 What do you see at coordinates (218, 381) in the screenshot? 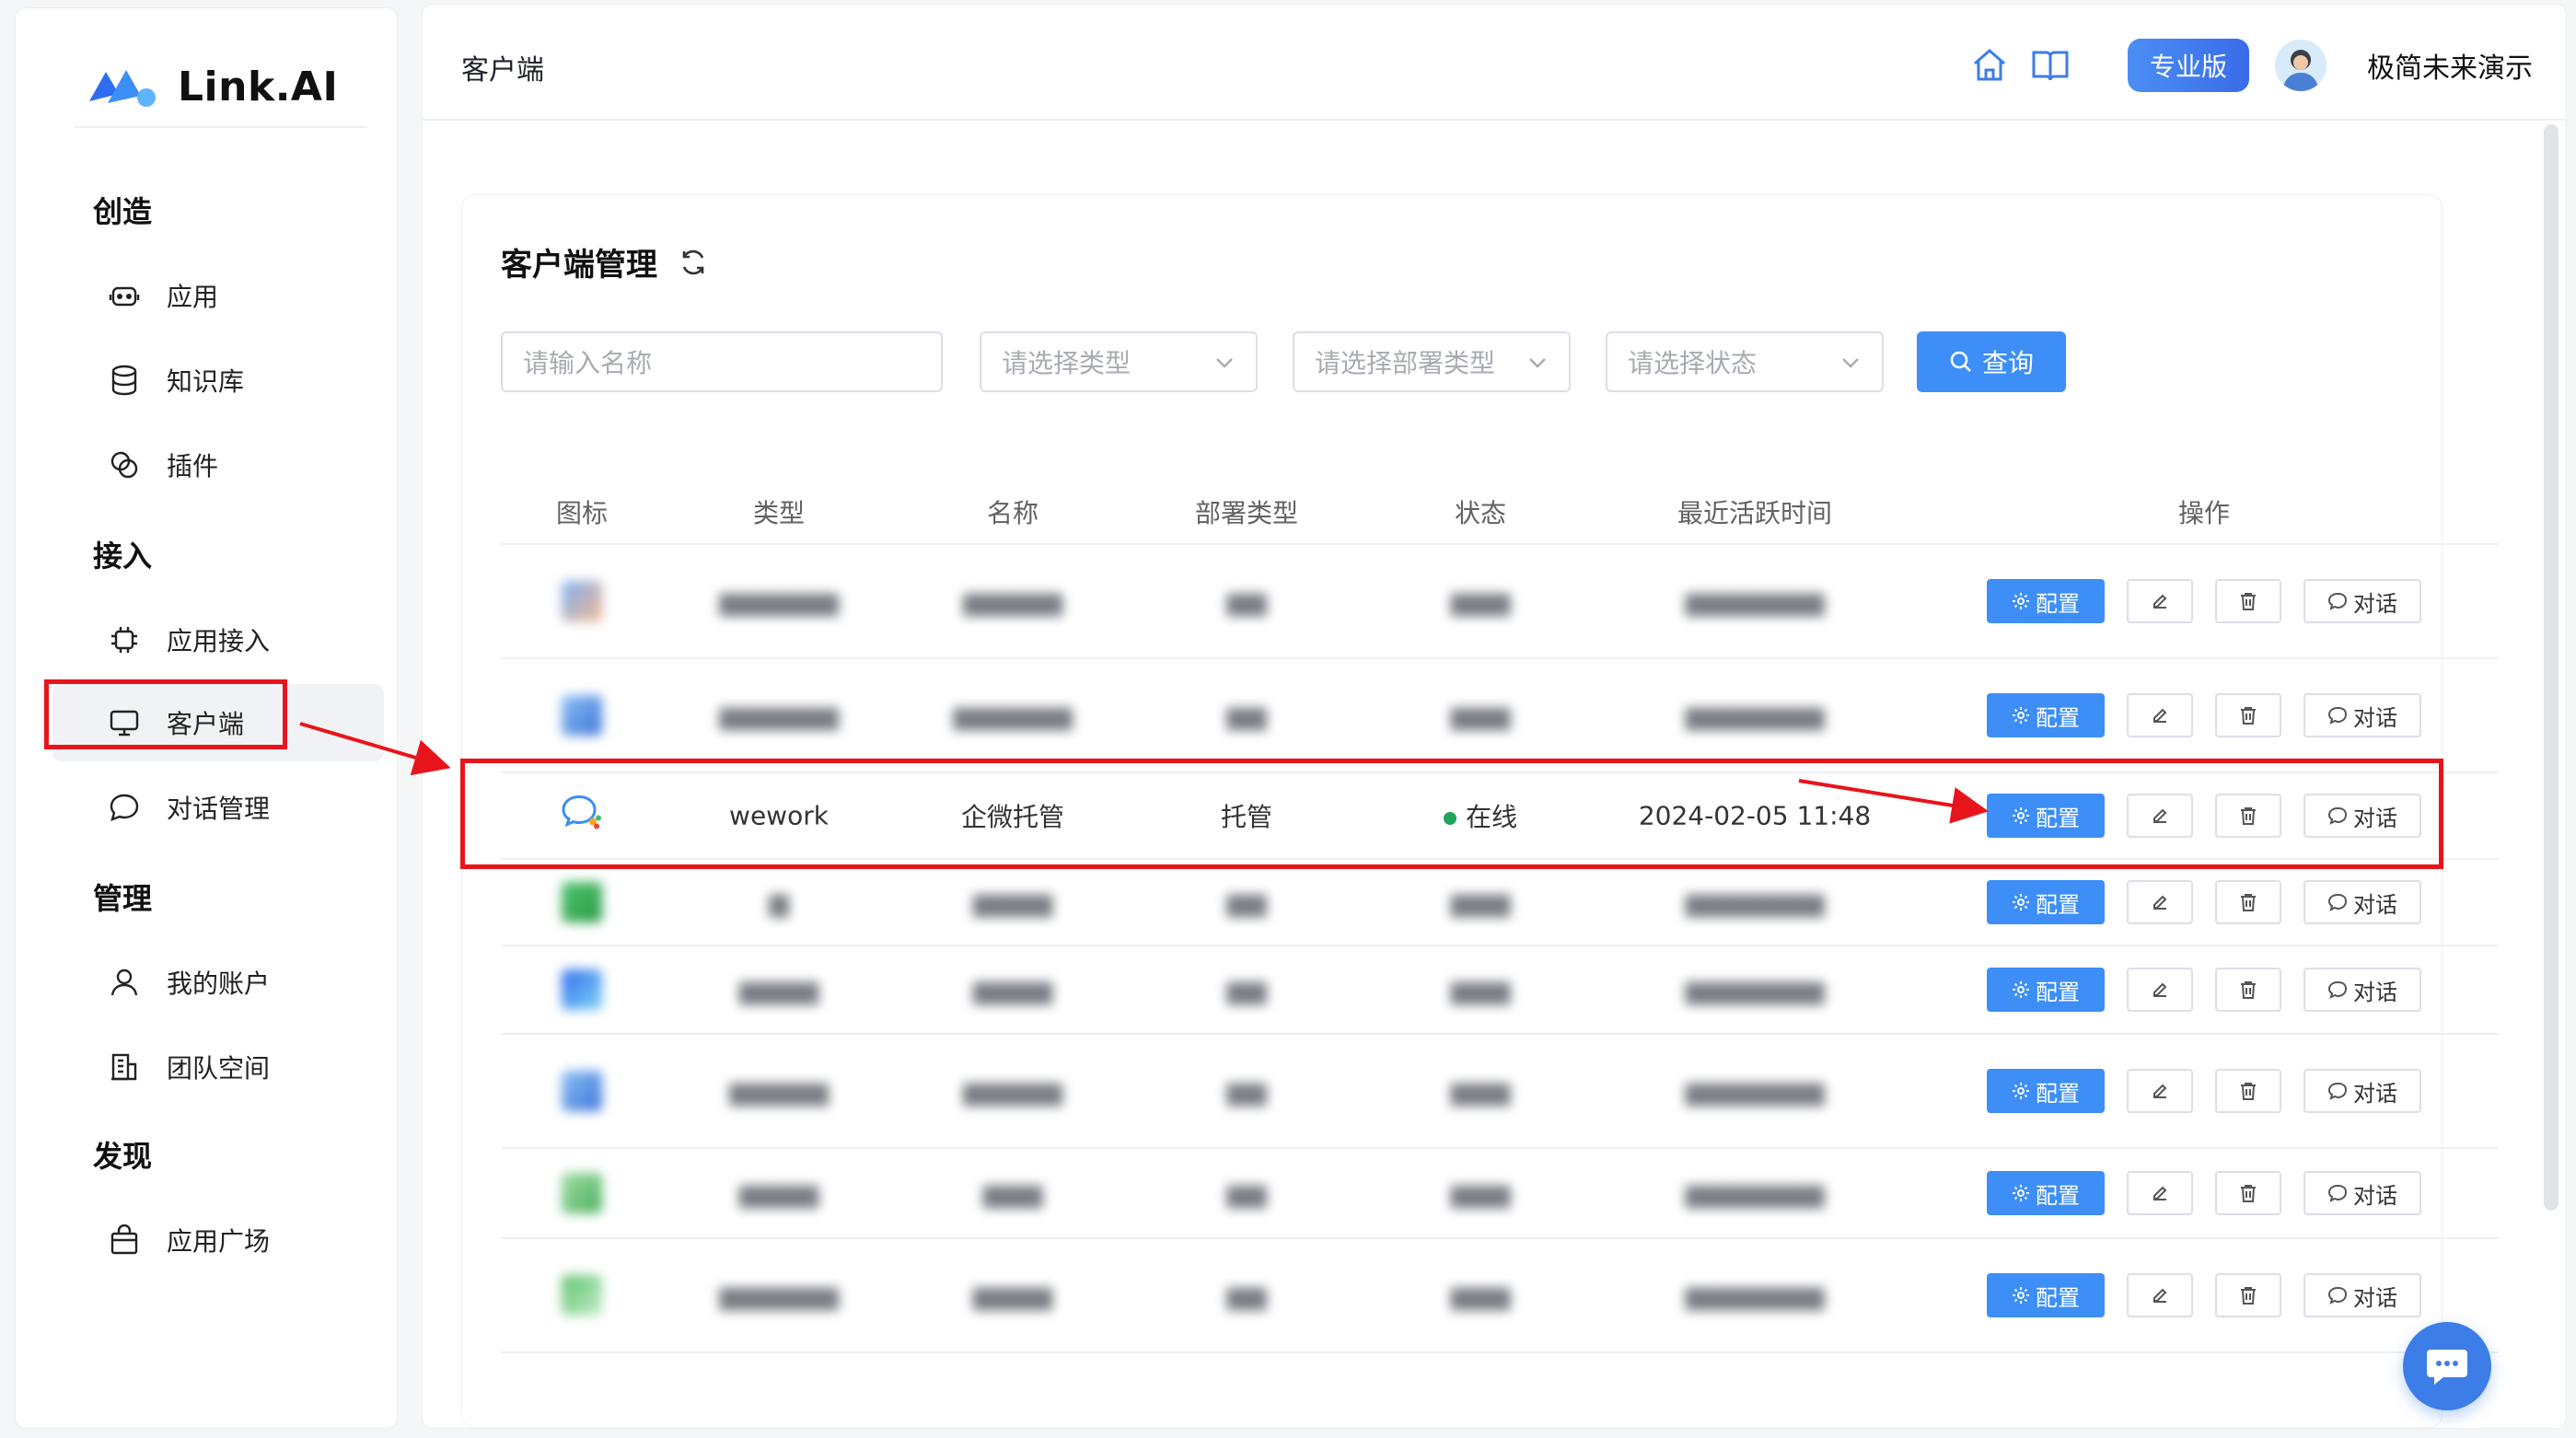
I see `sidebar-item-knowledge: 知识库` at bounding box center [218, 381].